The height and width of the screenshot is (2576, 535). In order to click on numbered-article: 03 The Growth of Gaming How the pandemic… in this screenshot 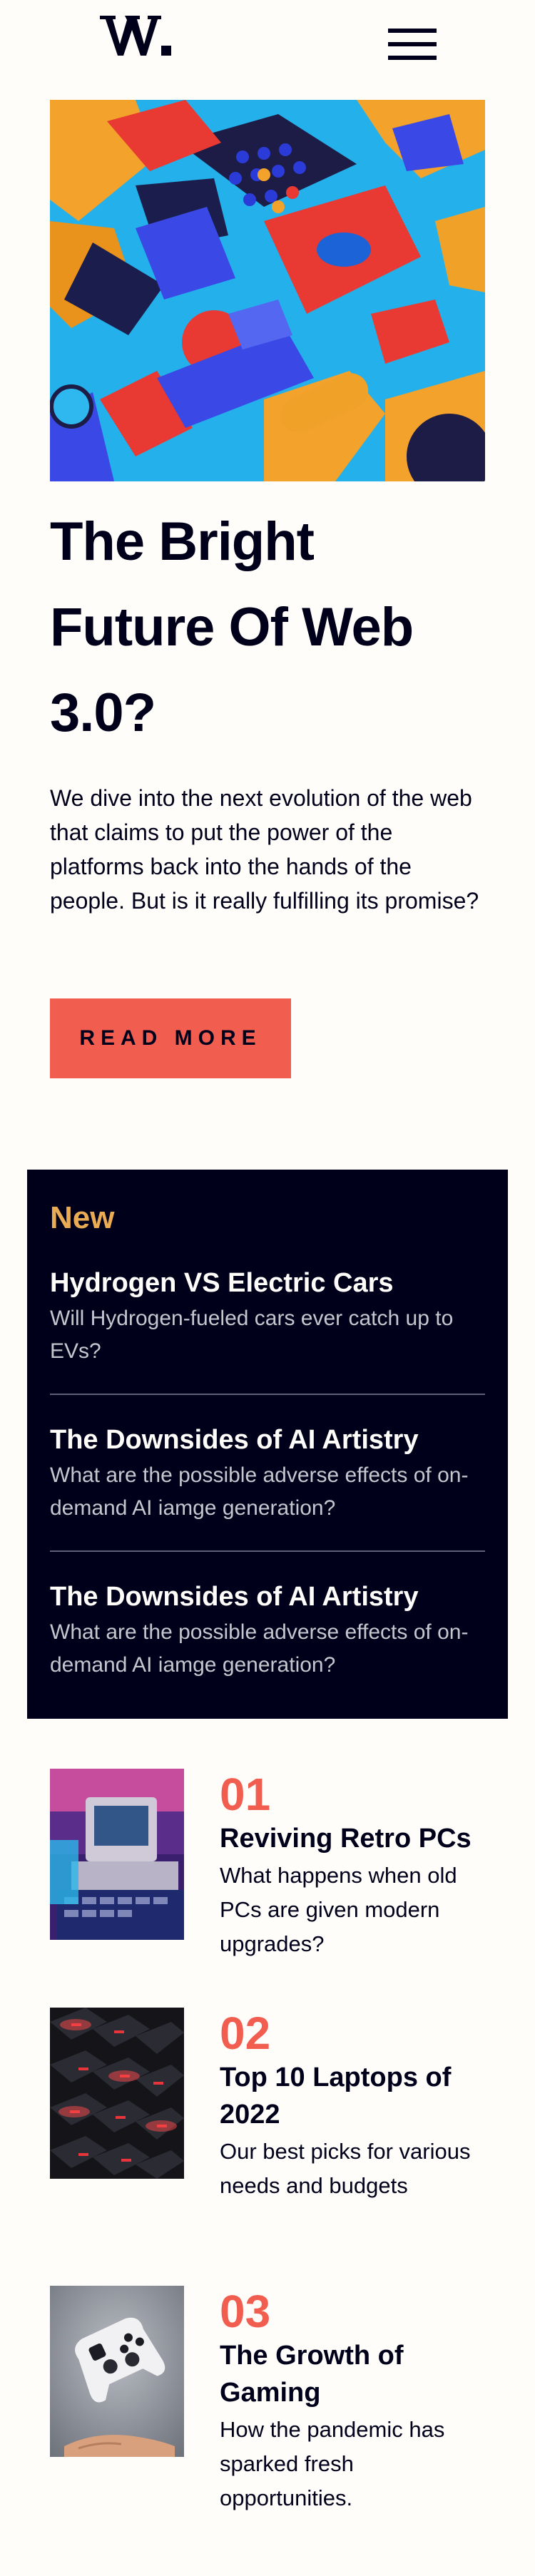, I will do `click(267, 2398)`.